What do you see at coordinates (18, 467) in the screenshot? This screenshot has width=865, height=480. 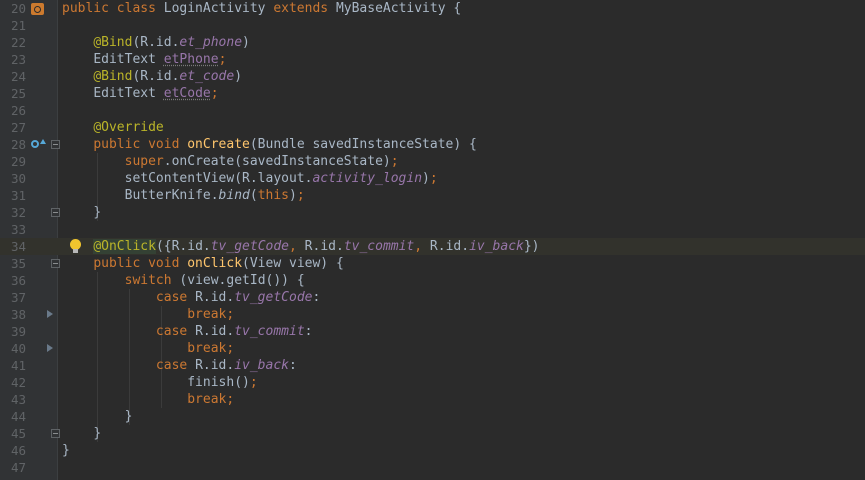 I see `line-number: 47` at bounding box center [18, 467].